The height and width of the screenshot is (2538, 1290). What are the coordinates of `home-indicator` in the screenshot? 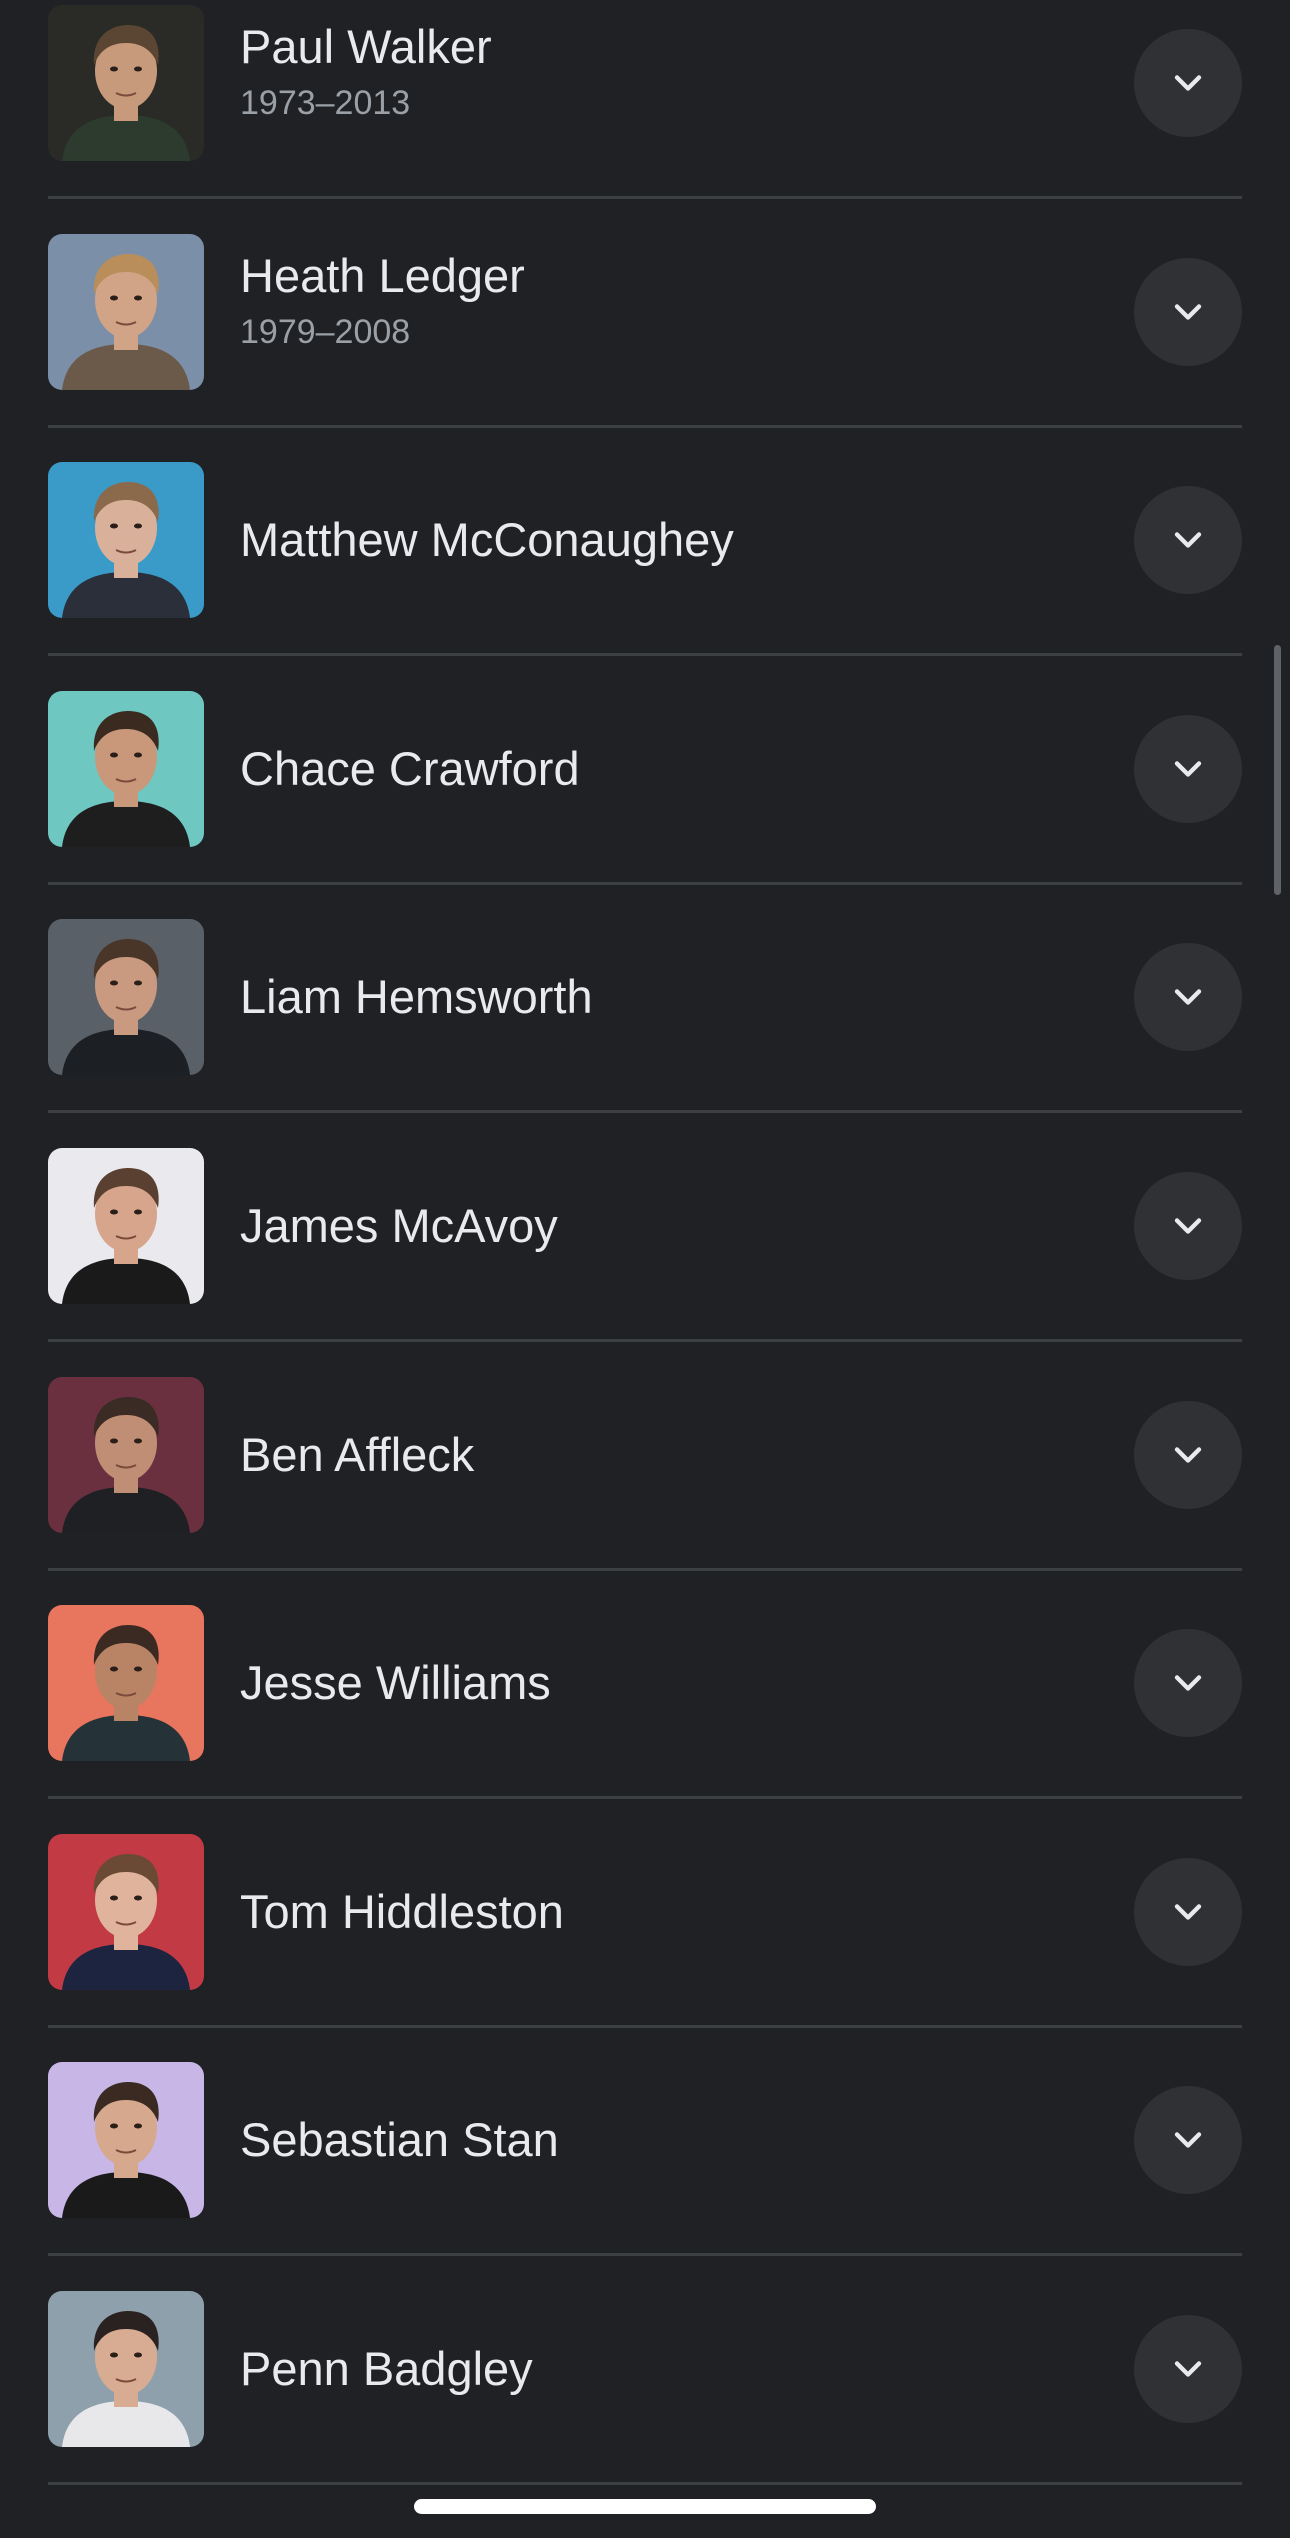 It's located at (645, 2506).